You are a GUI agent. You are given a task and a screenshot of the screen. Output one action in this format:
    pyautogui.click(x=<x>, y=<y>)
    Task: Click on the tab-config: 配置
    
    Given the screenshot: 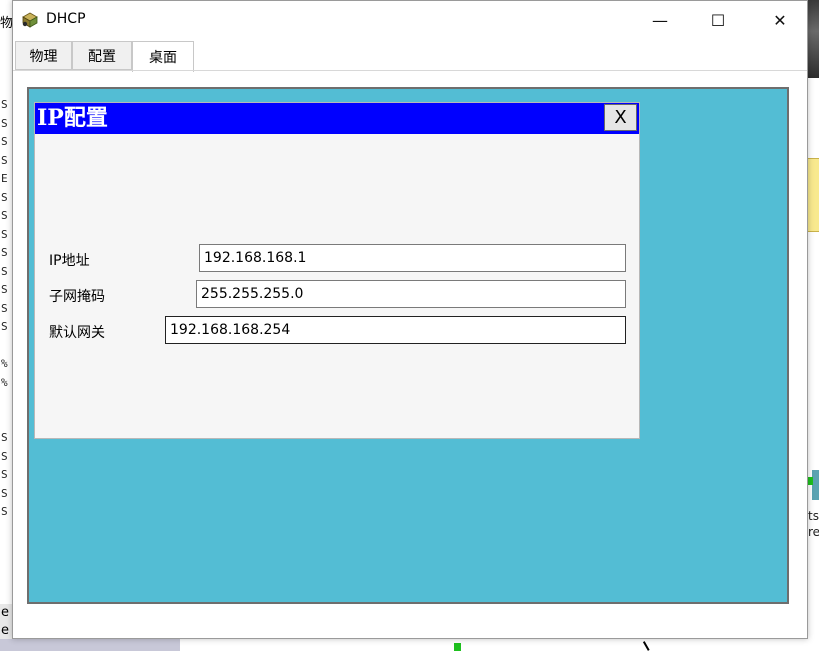 What is the action you would take?
    pyautogui.click(x=102, y=55)
    